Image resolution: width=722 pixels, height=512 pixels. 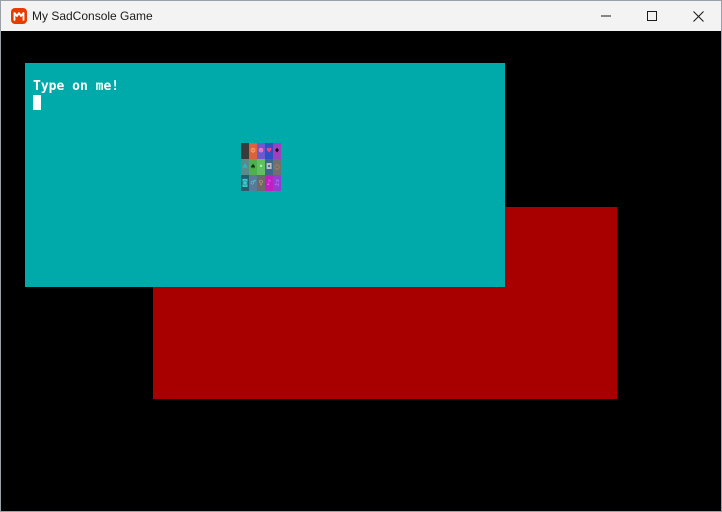 I want to click on console-prompt-text: Type on me!, so click(x=76, y=86).